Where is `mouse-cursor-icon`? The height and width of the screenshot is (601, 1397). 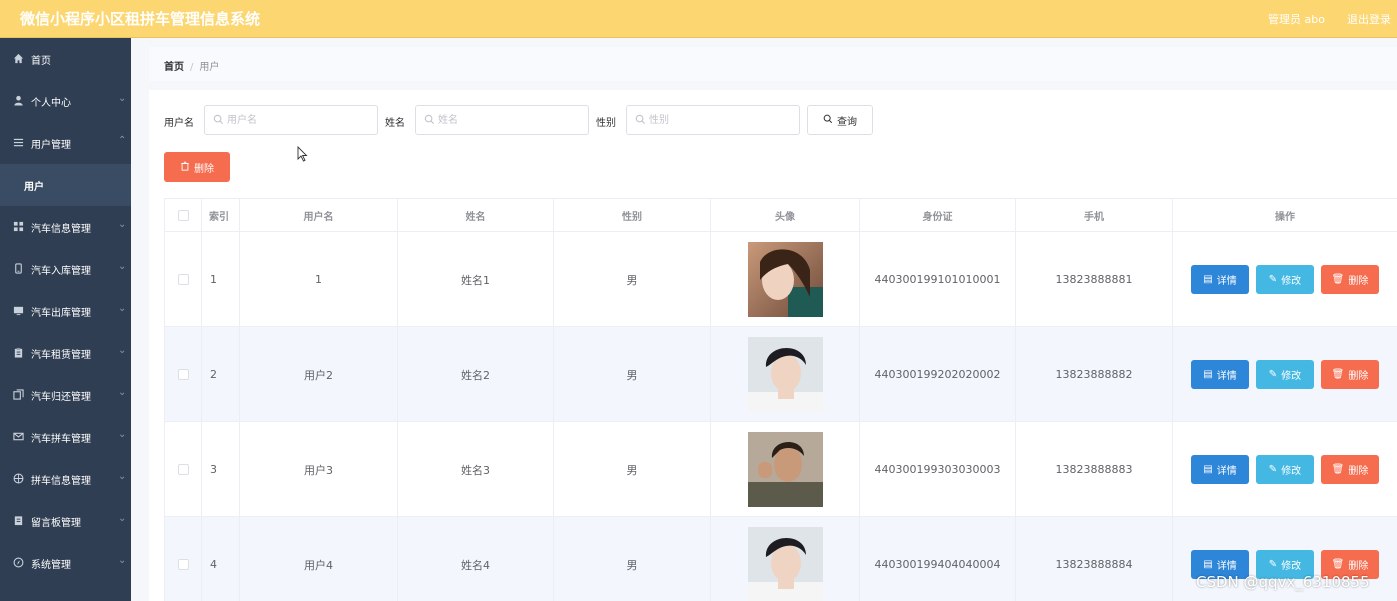 mouse-cursor-icon is located at coordinates (302, 154).